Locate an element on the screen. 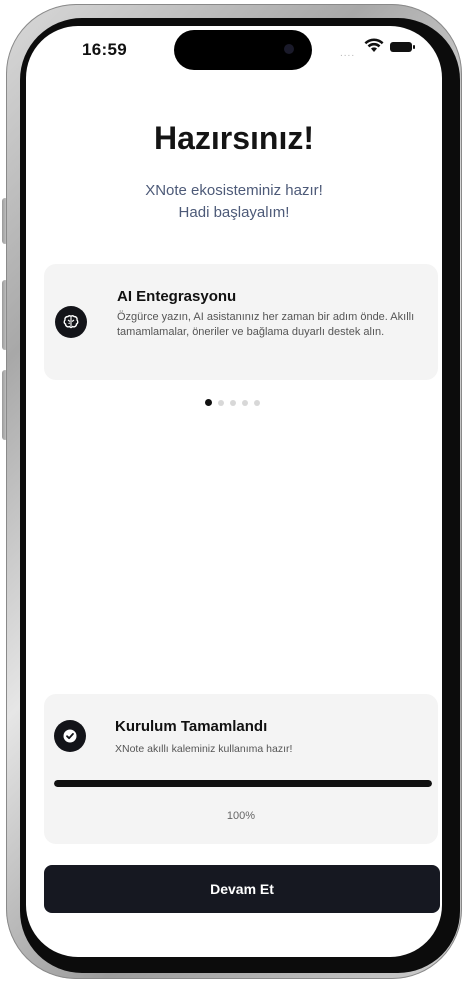 The image size is (468, 983). page-indicator is located at coordinates (232, 402).